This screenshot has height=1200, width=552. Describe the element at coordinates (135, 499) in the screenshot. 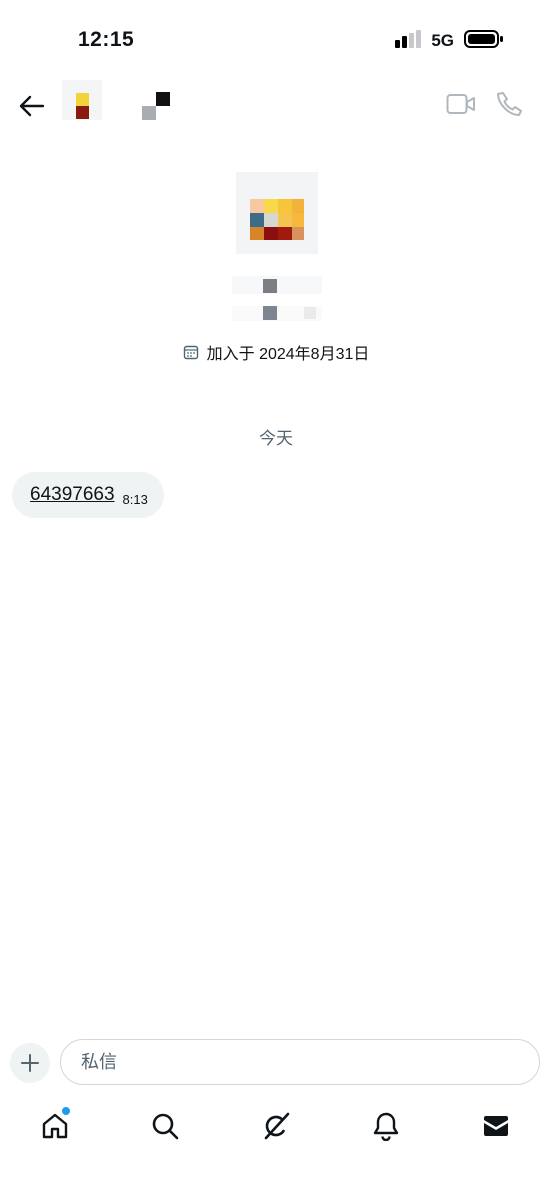

I see `message-timestamp: 8:13` at that location.